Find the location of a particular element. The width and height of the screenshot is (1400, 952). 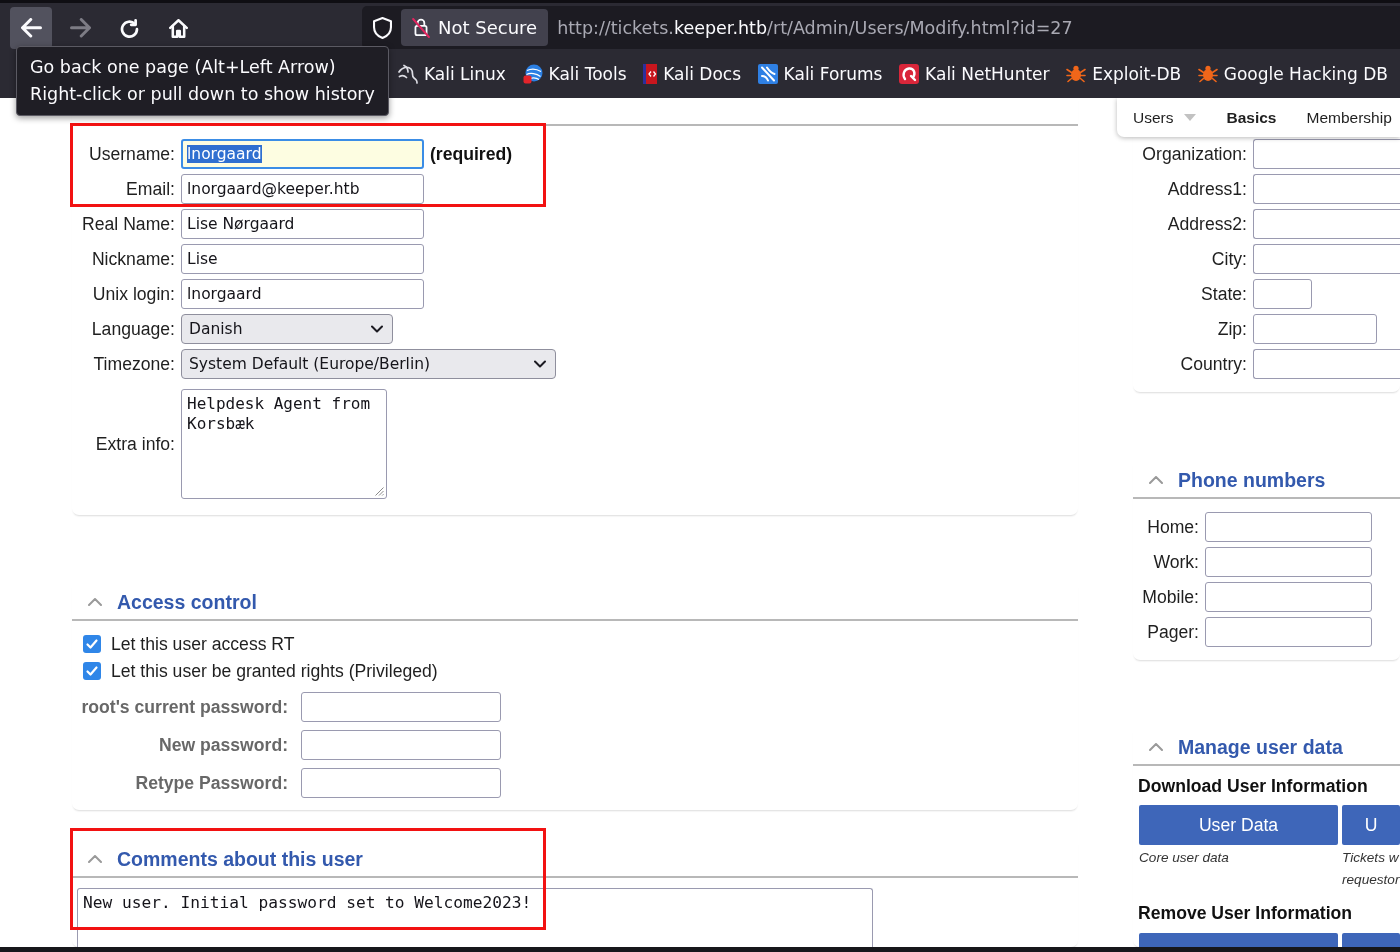

field-label: Username: is located at coordinates (131, 154).